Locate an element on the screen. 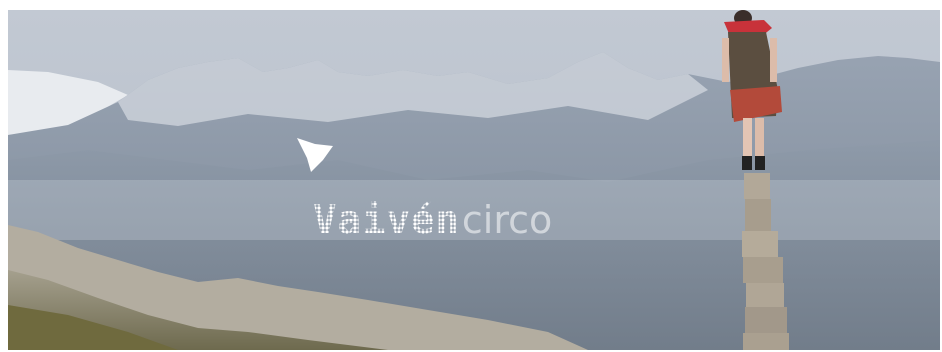 The height and width of the screenshot is (352, 942). brand-logo: Vaivén circo is located at coordinates (432, 220).